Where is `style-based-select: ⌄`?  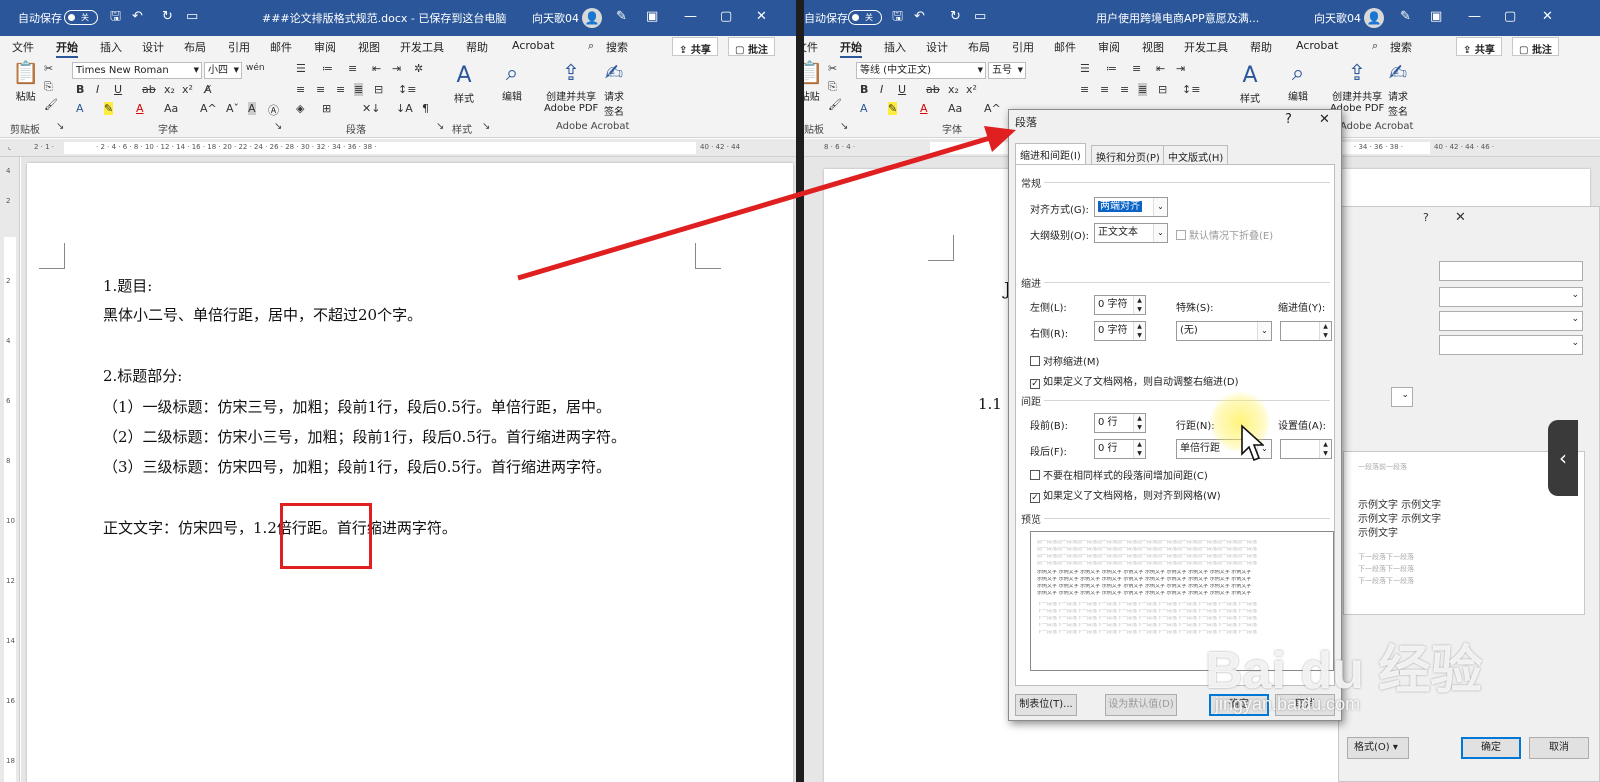 style-based-select: ⌄ is located at coordinates (1511, 321).